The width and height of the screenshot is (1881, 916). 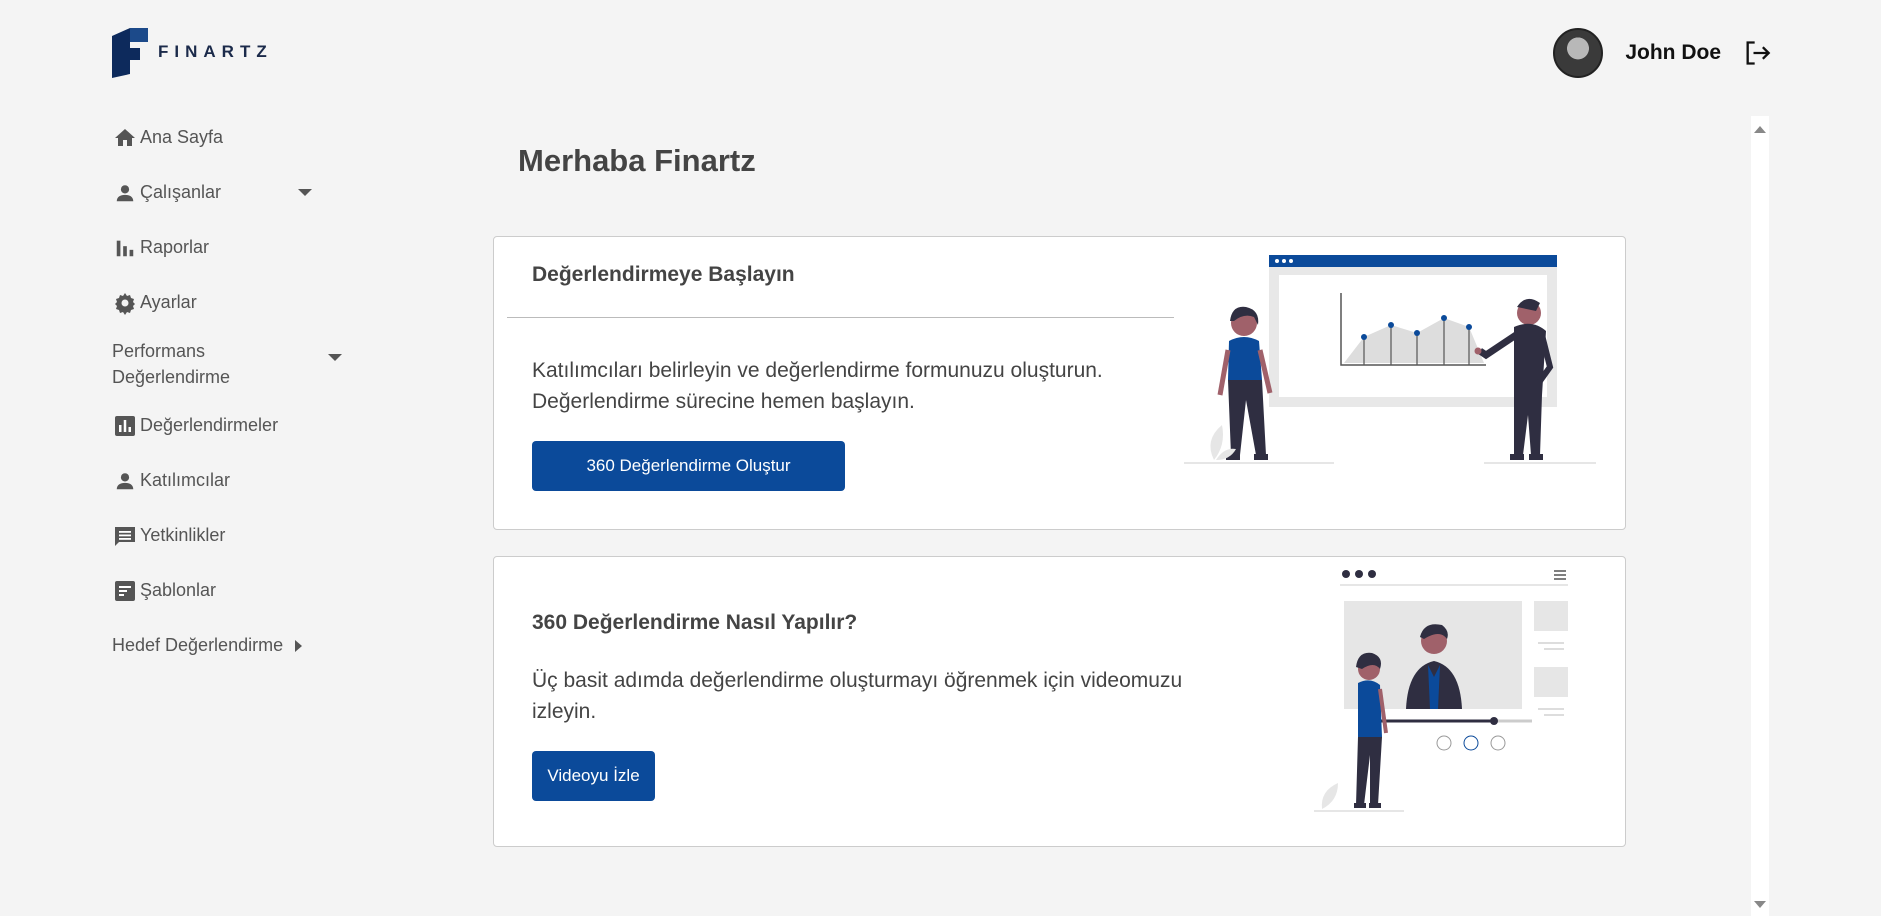 I want to click on logo: FINARTZ, so click(x=191, y=52).